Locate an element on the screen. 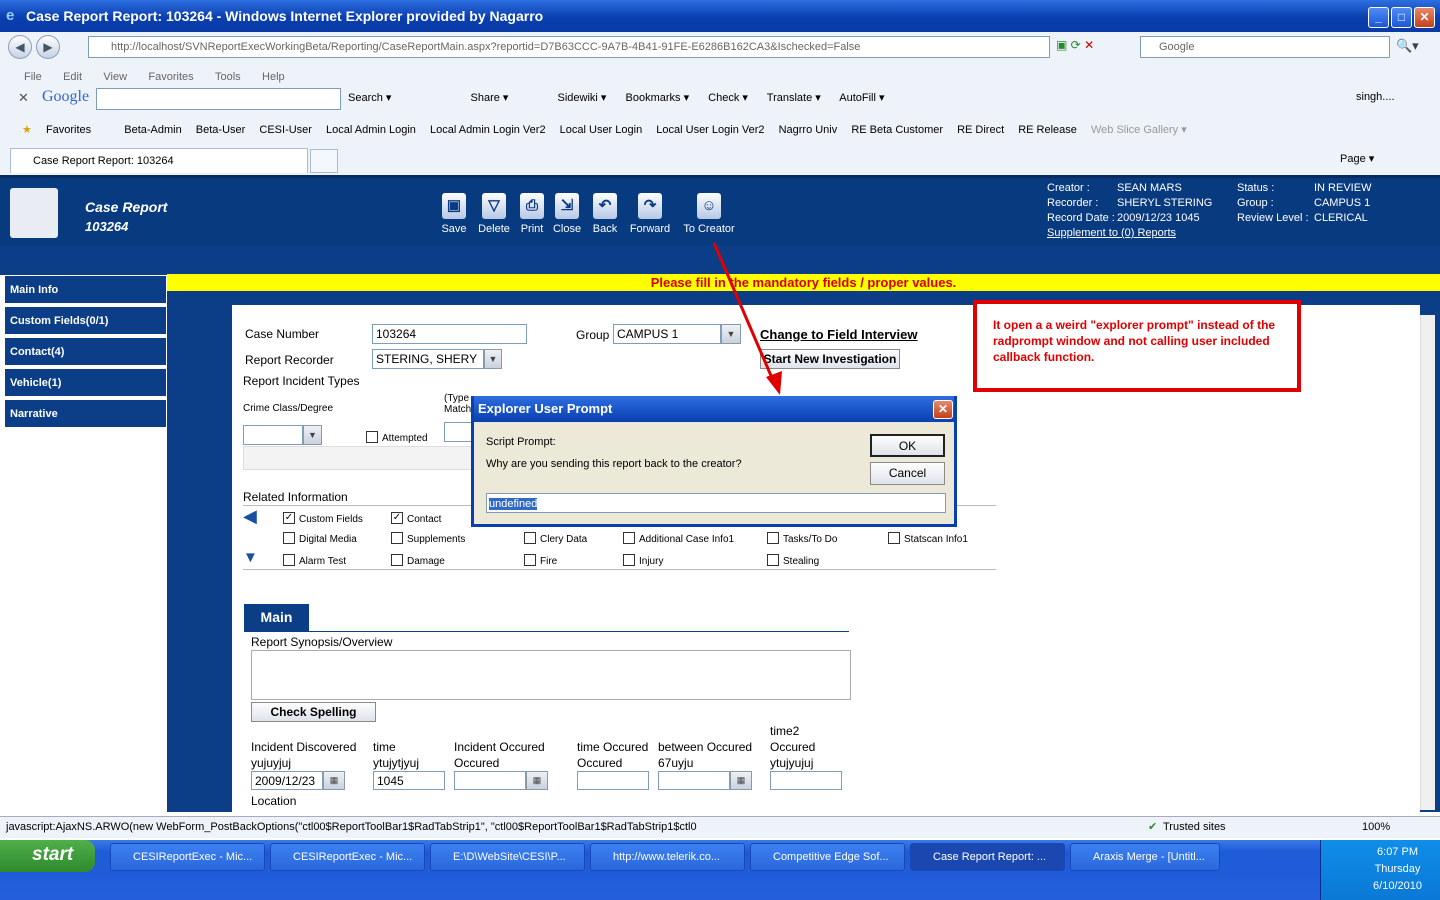  forward-button: ↷ Forward is located at coordinates (650, 214).